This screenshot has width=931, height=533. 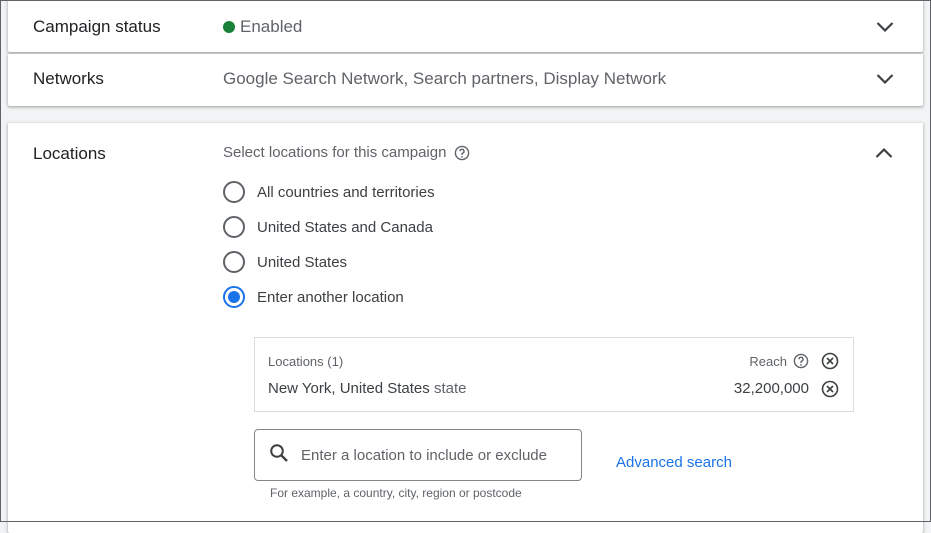 I want to click on radio-label: Enter another location, so click(x=330, y=297).